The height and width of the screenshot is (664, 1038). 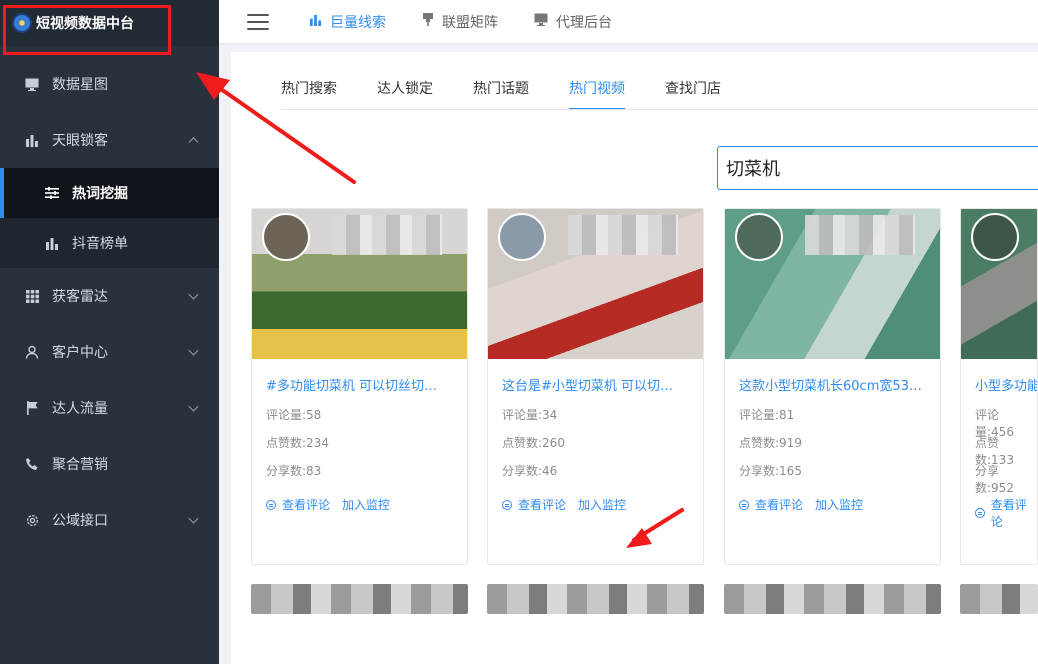 I want to click on top-nav-label: 联盟矩阵, so click(x=470, y=22).